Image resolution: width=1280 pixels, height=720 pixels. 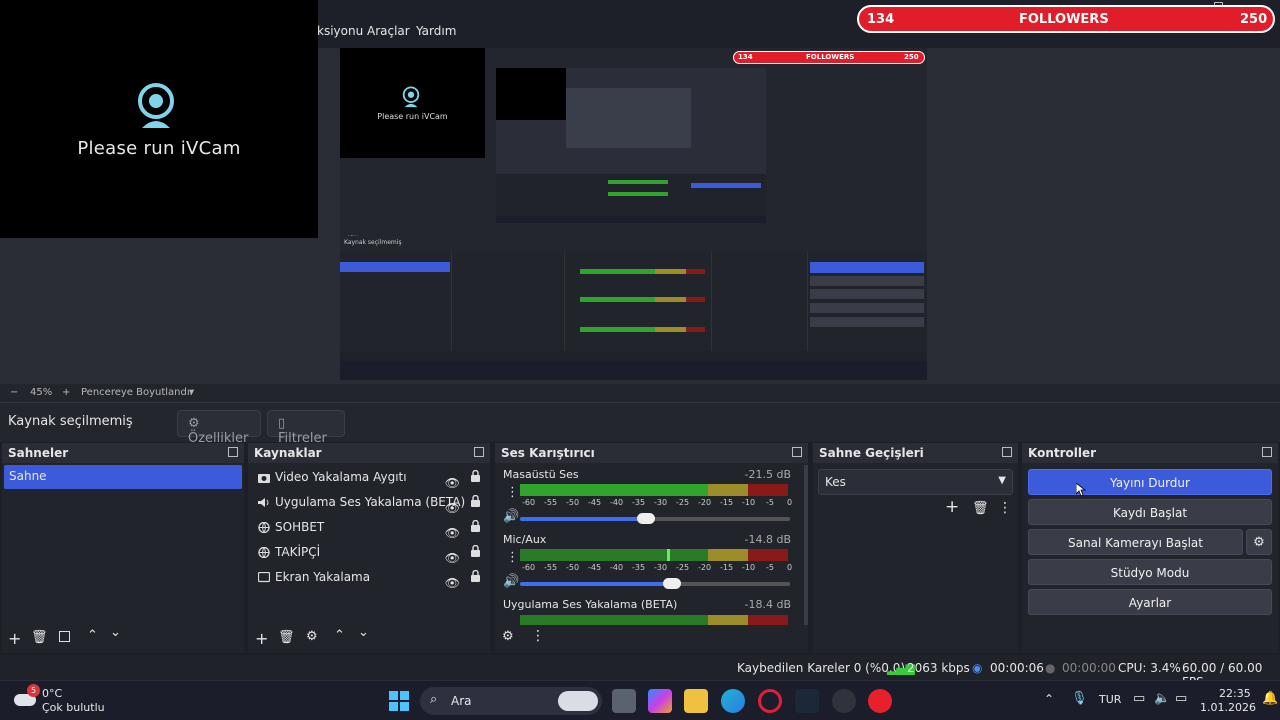 I want to click on menu-item-help: Yardım, so click(x=436, y=31).